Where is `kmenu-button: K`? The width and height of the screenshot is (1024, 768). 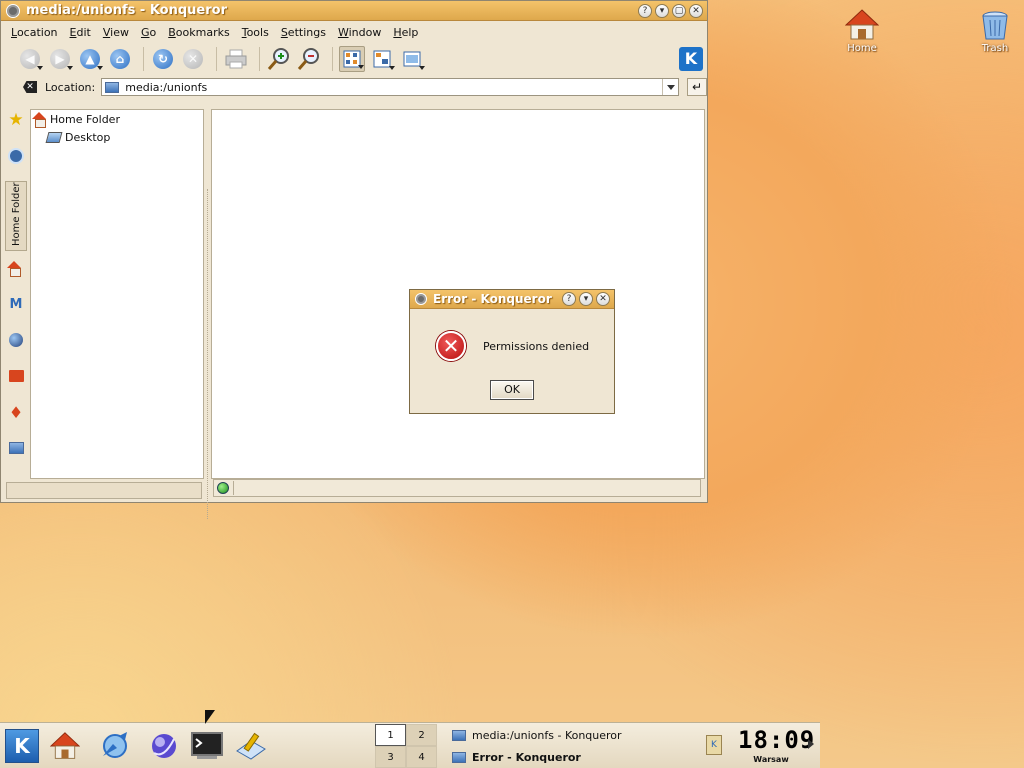 kmenu-button: K is located at coordinates (22, 746).